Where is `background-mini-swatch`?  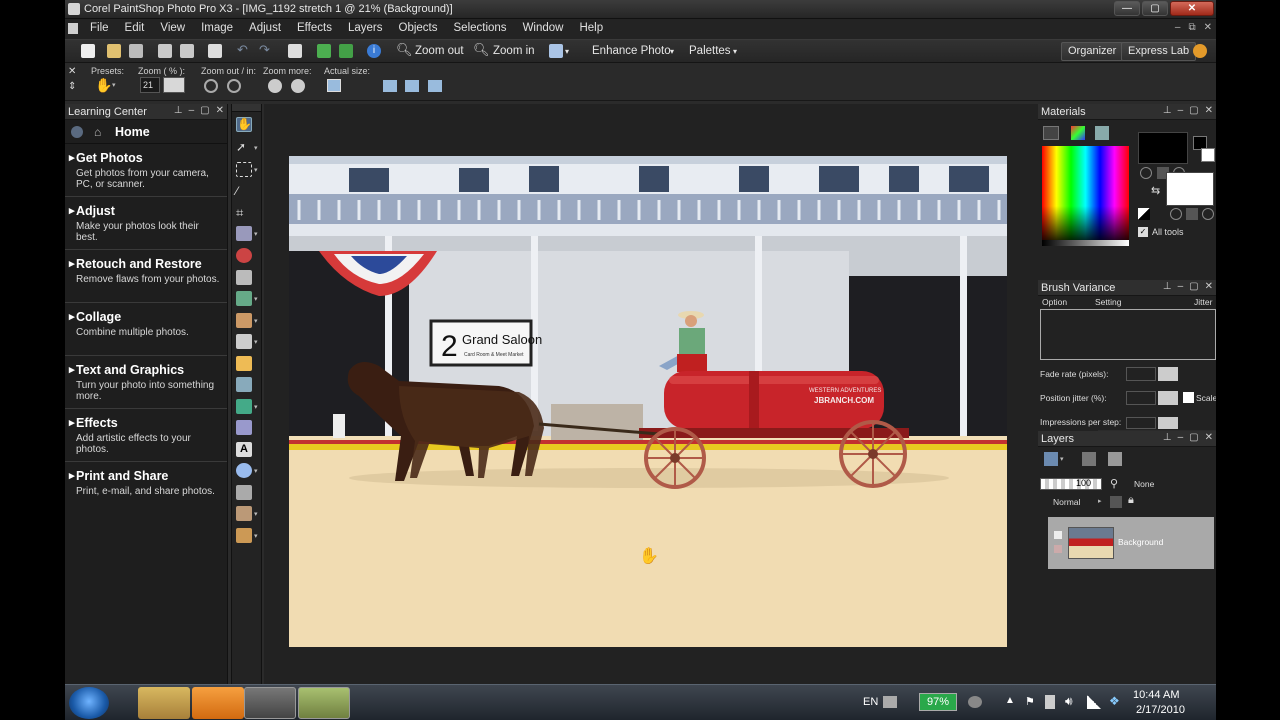
background-mini-swatch is located at coordinates (1208, 155).